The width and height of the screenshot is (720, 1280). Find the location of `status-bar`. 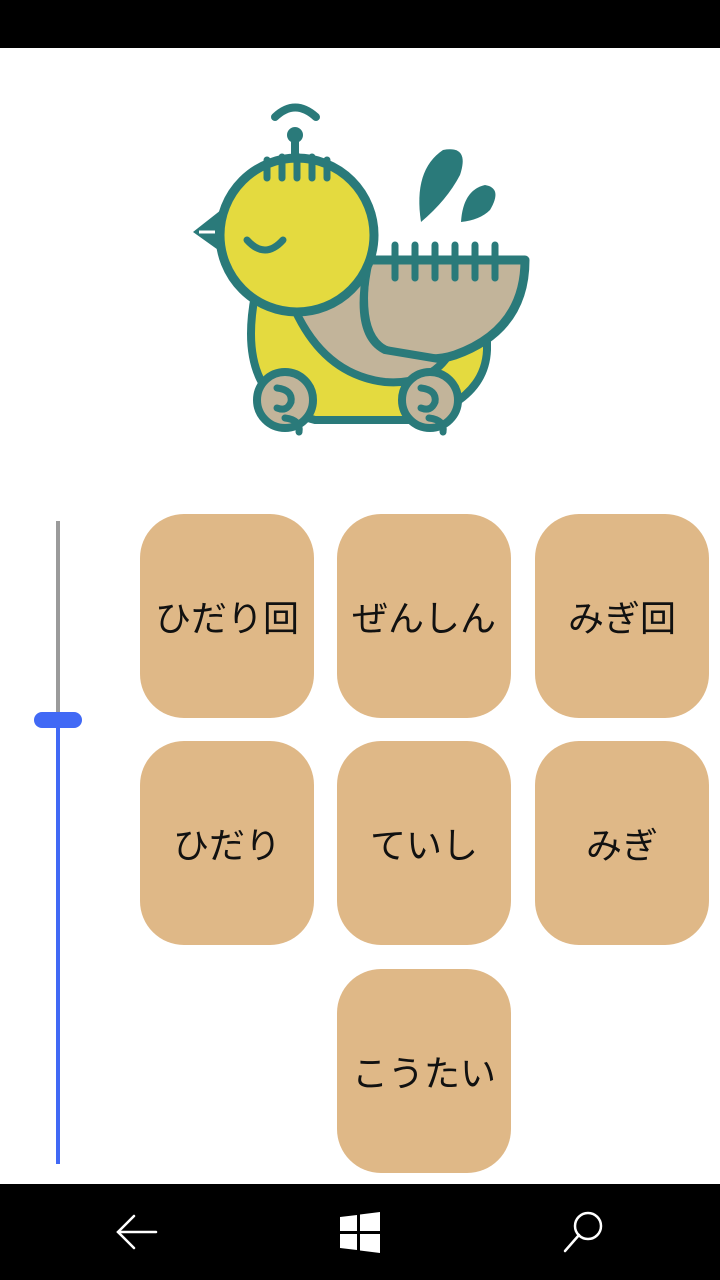

status-bar is located at coordinates (360, 24).